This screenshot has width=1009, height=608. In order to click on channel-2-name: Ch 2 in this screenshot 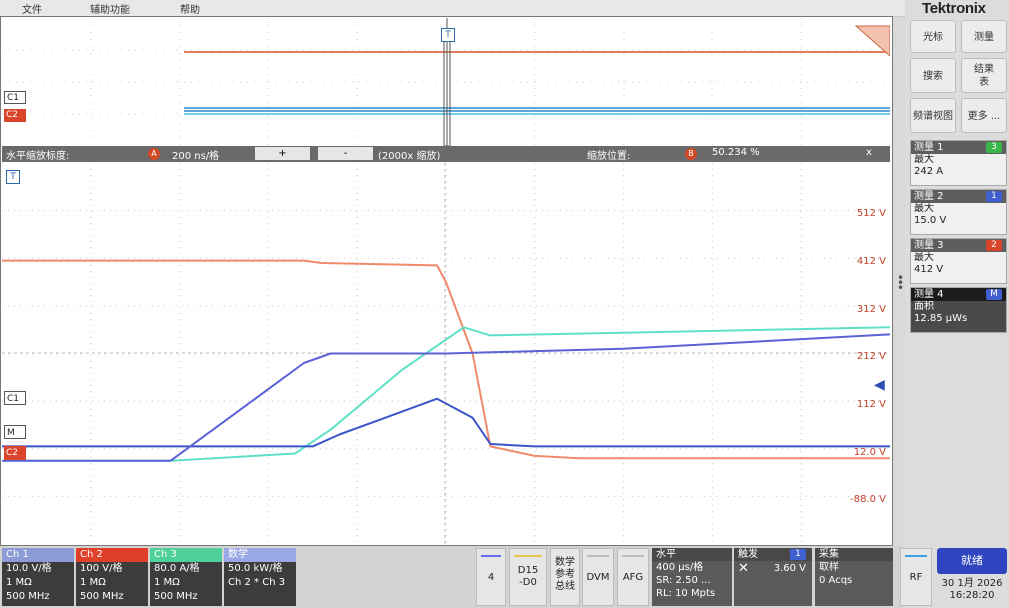, I will do `click(112, 555)`.